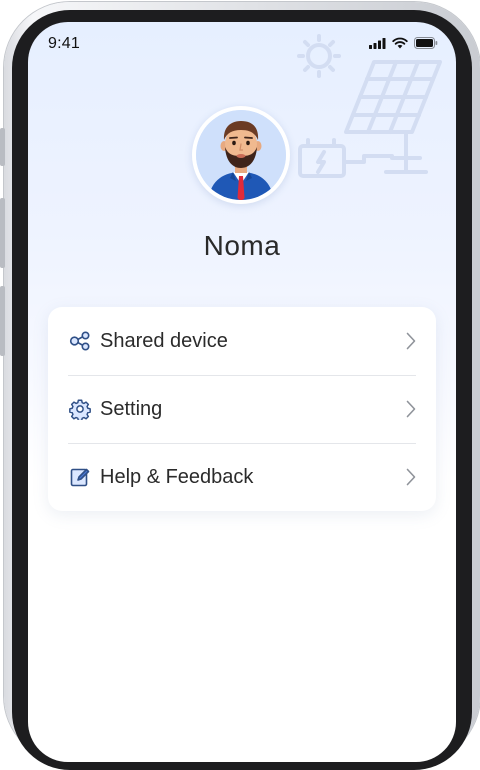  What do you see at coordinates (64, 43) in the screenshot?
I see `status-time: 9:41` at bounding box center [64, 43].